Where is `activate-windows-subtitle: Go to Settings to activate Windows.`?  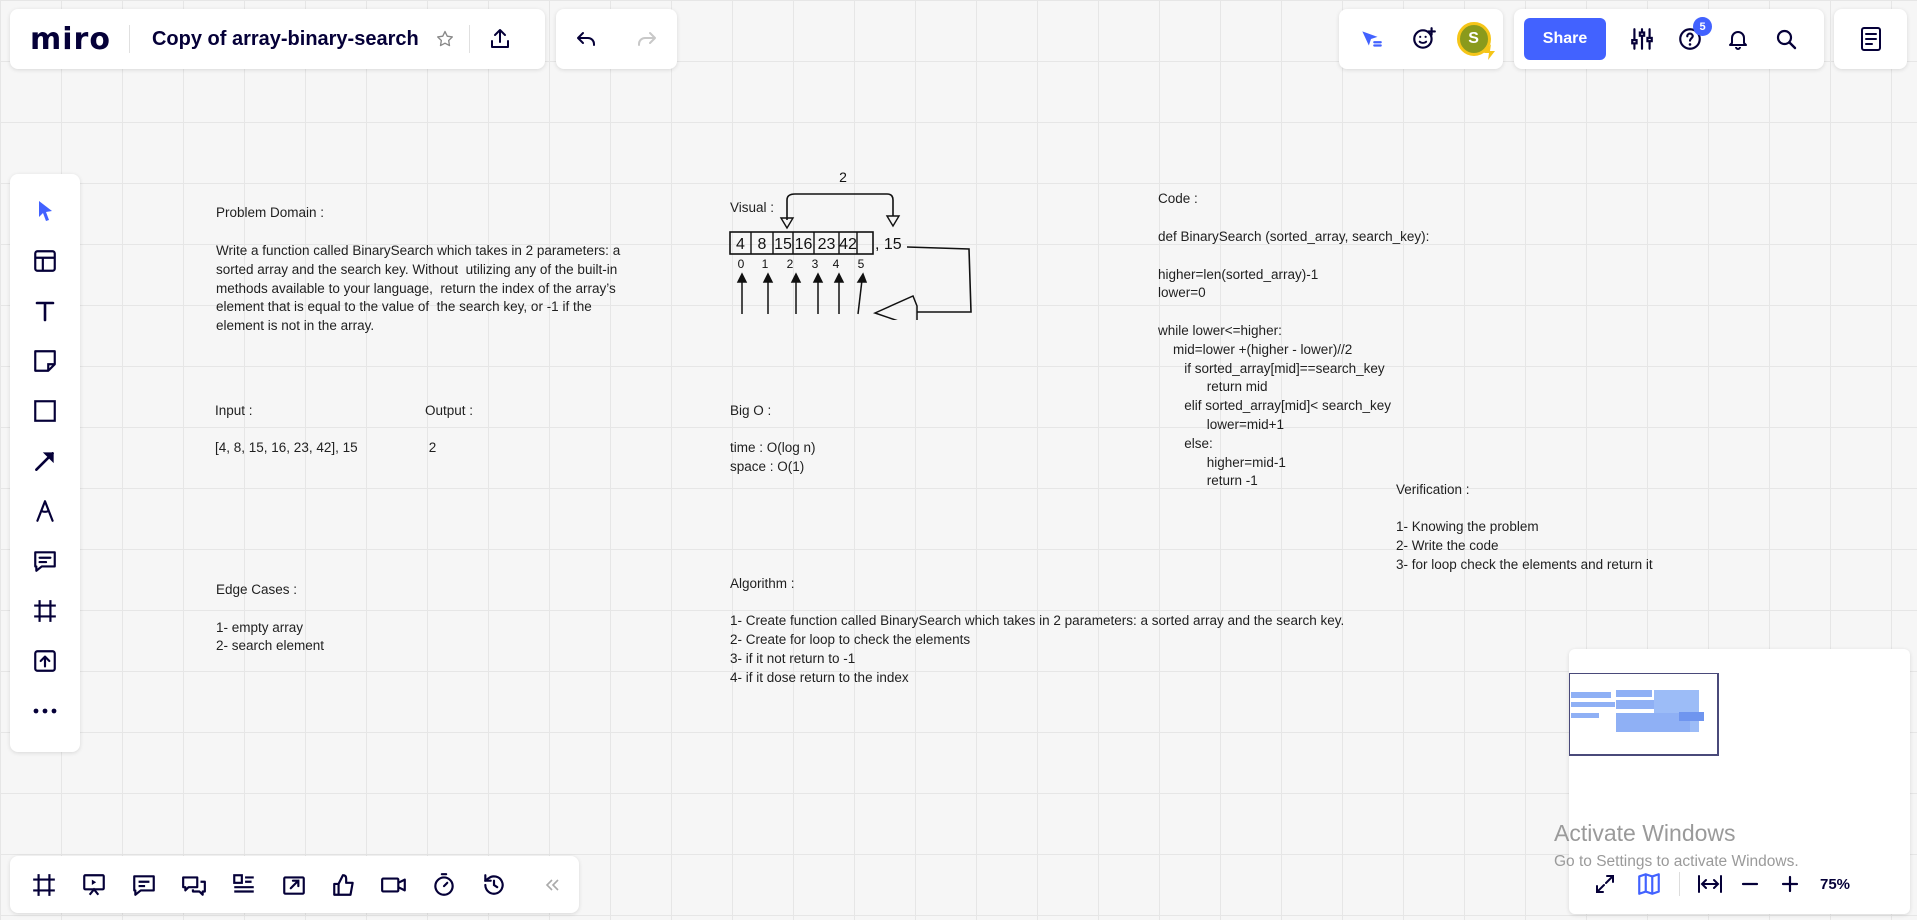
activate-windows-subtitle: Go to Settings to activate Windows. is located at coordinates (1676, 861).